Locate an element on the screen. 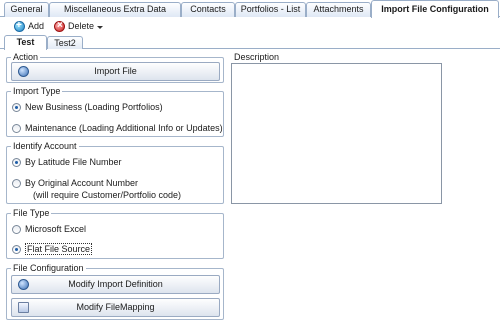 Image resolution: width=500 pixels, height=324 pixels. radio-new-business: New Business (Loading Portfolios) is located at coordinates (87, 107).